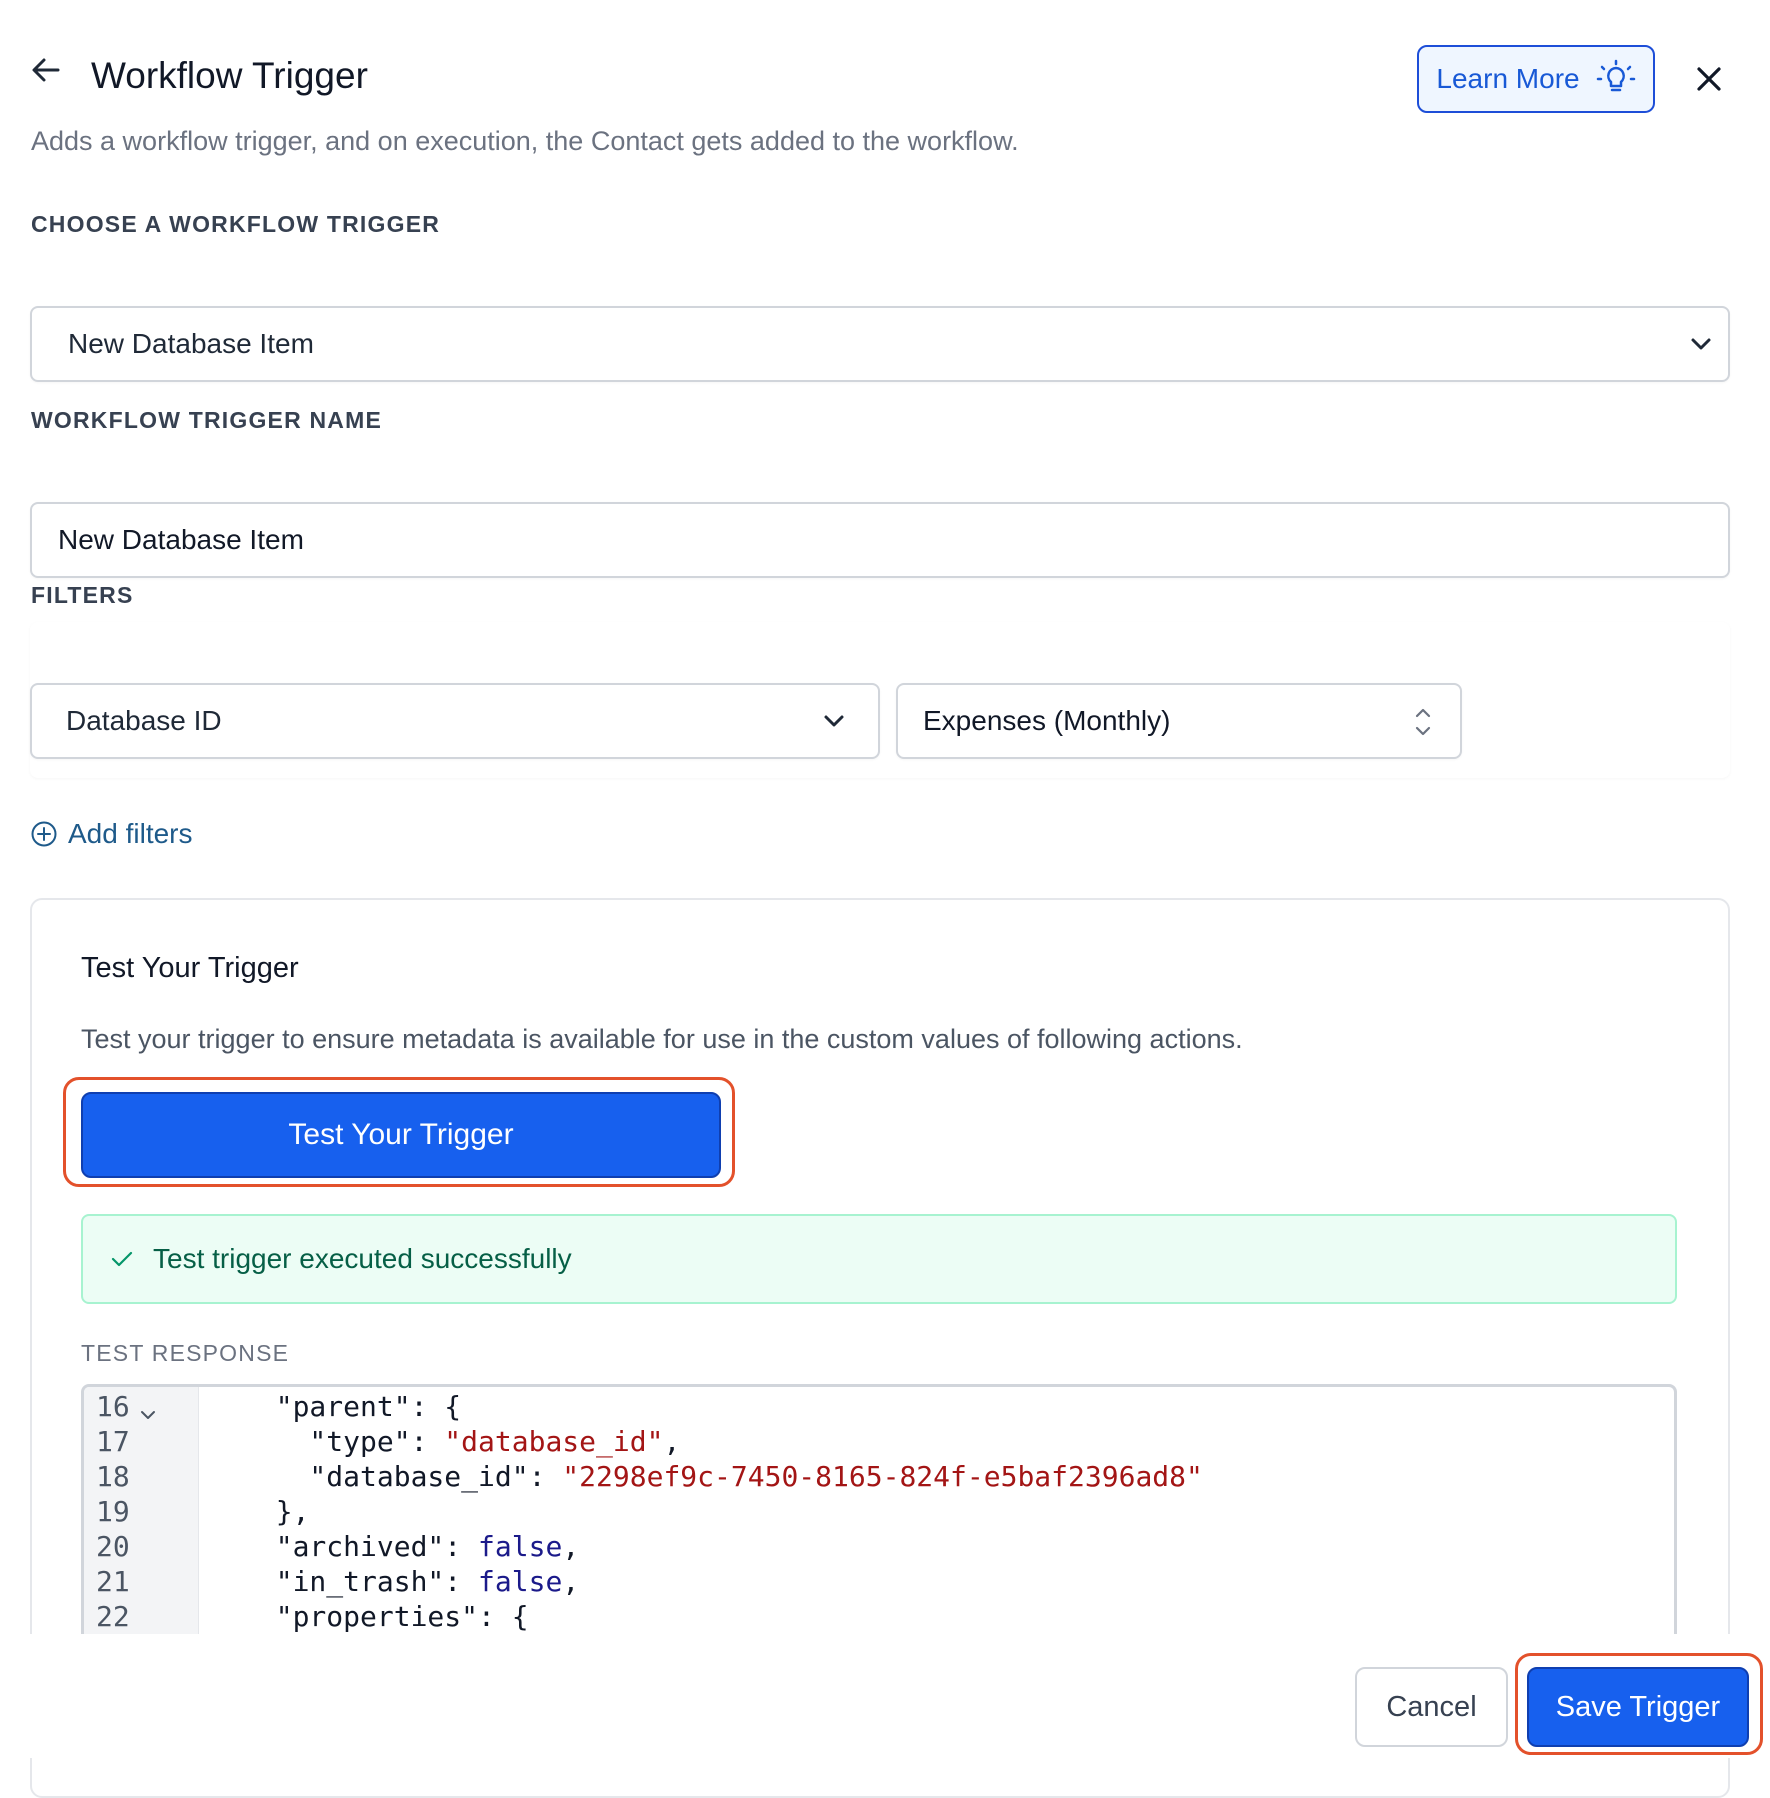 Image resolution: width=1770 pixels, height=1798 pixels. What do you see at coordinates (113, 1511) in the screenshot?
I see `line-number: 19` at bounding box center [113, 1511].